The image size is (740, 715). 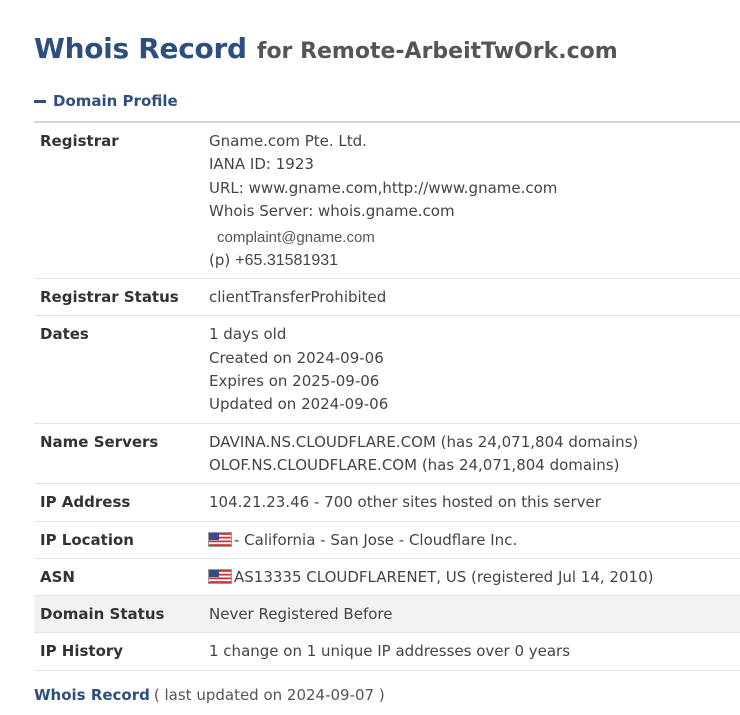 What do you see at coordinates (118, 369) in the screenshot?
I see `dates-label: Dates` at bounding box center [118, 369].